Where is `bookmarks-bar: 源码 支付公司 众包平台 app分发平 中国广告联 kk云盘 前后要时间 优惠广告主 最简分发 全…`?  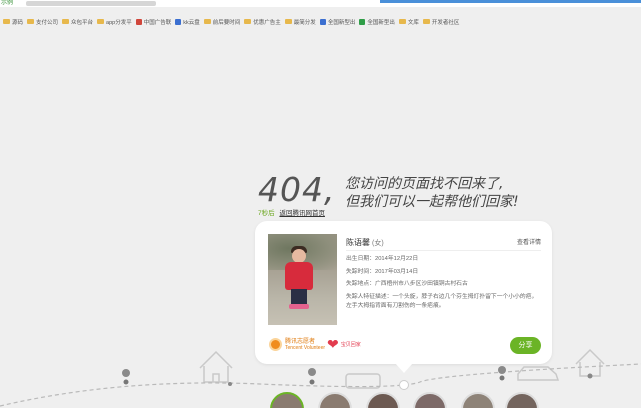
bookmarks-bar: 源码 支付公司 众包平台 app分发平 中国广告联 kk云盘 前后要时间 优惠广告主 最简分发 全… is located at coordinates (320, 21).